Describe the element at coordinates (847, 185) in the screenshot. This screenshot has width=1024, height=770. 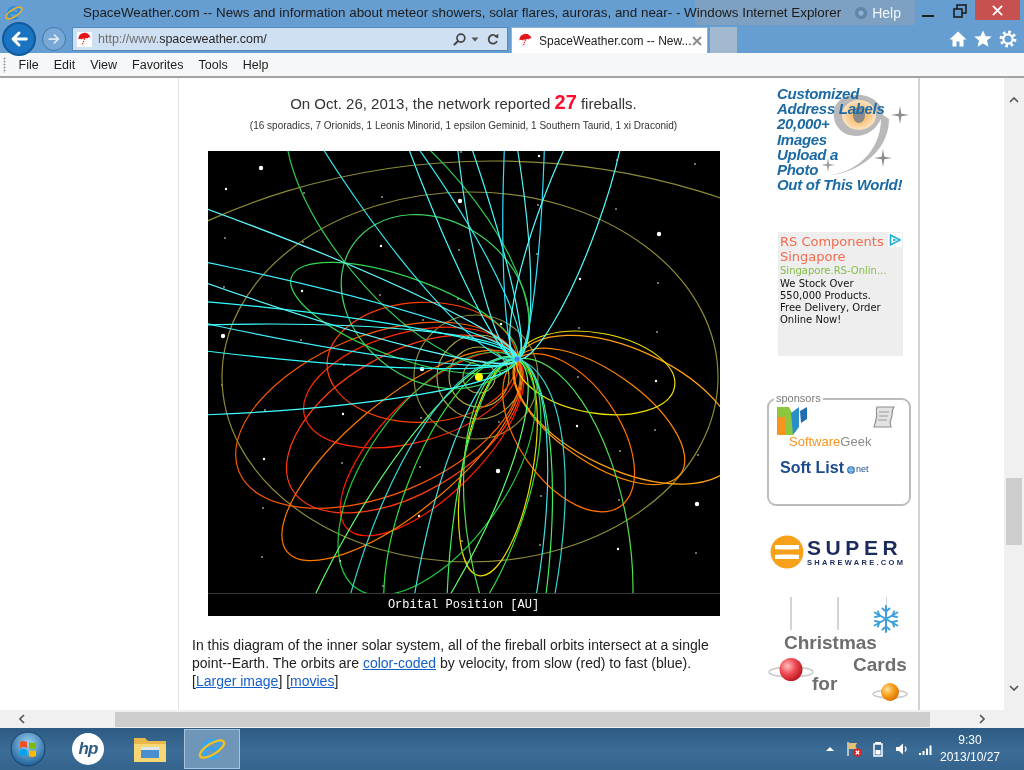
I see `ad-text-line: Out of This World!` at that location.